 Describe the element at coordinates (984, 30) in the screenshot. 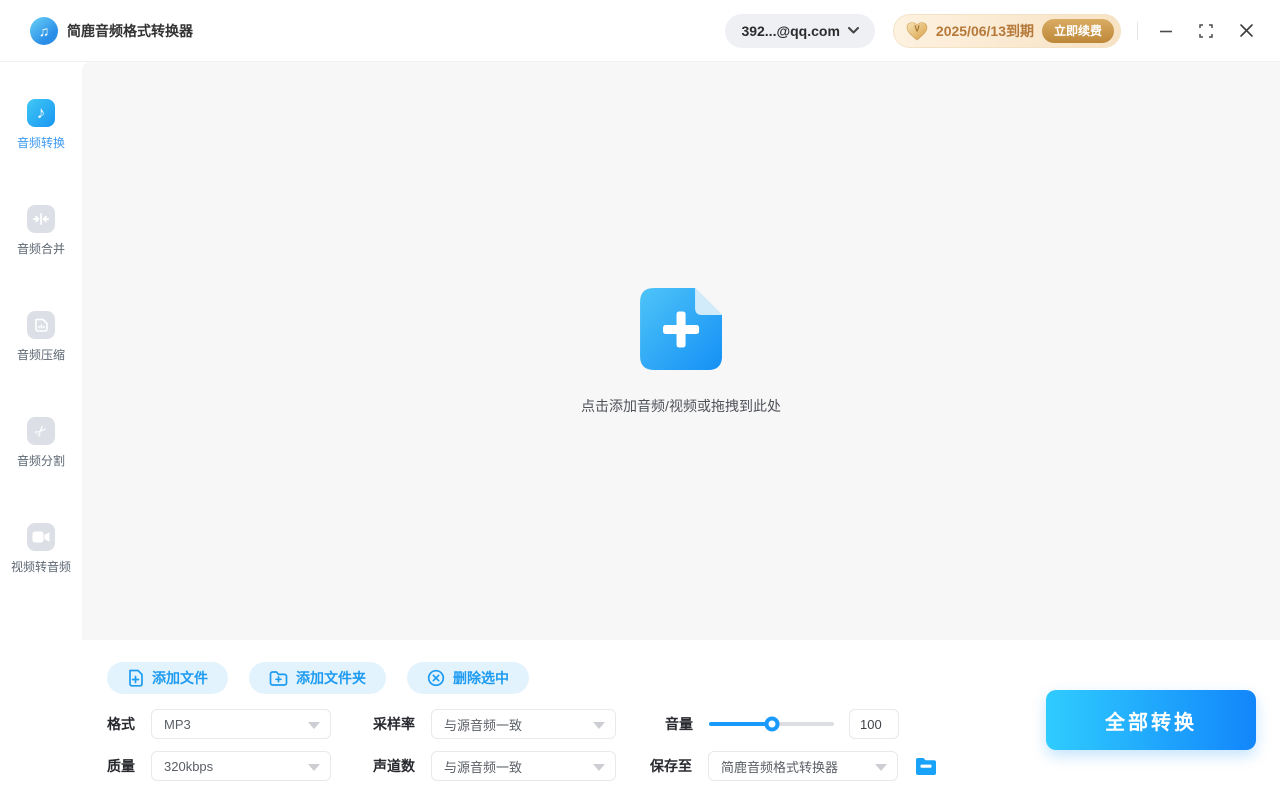

I see `vip-expiry-date: 2025/06/13到期` at that location.